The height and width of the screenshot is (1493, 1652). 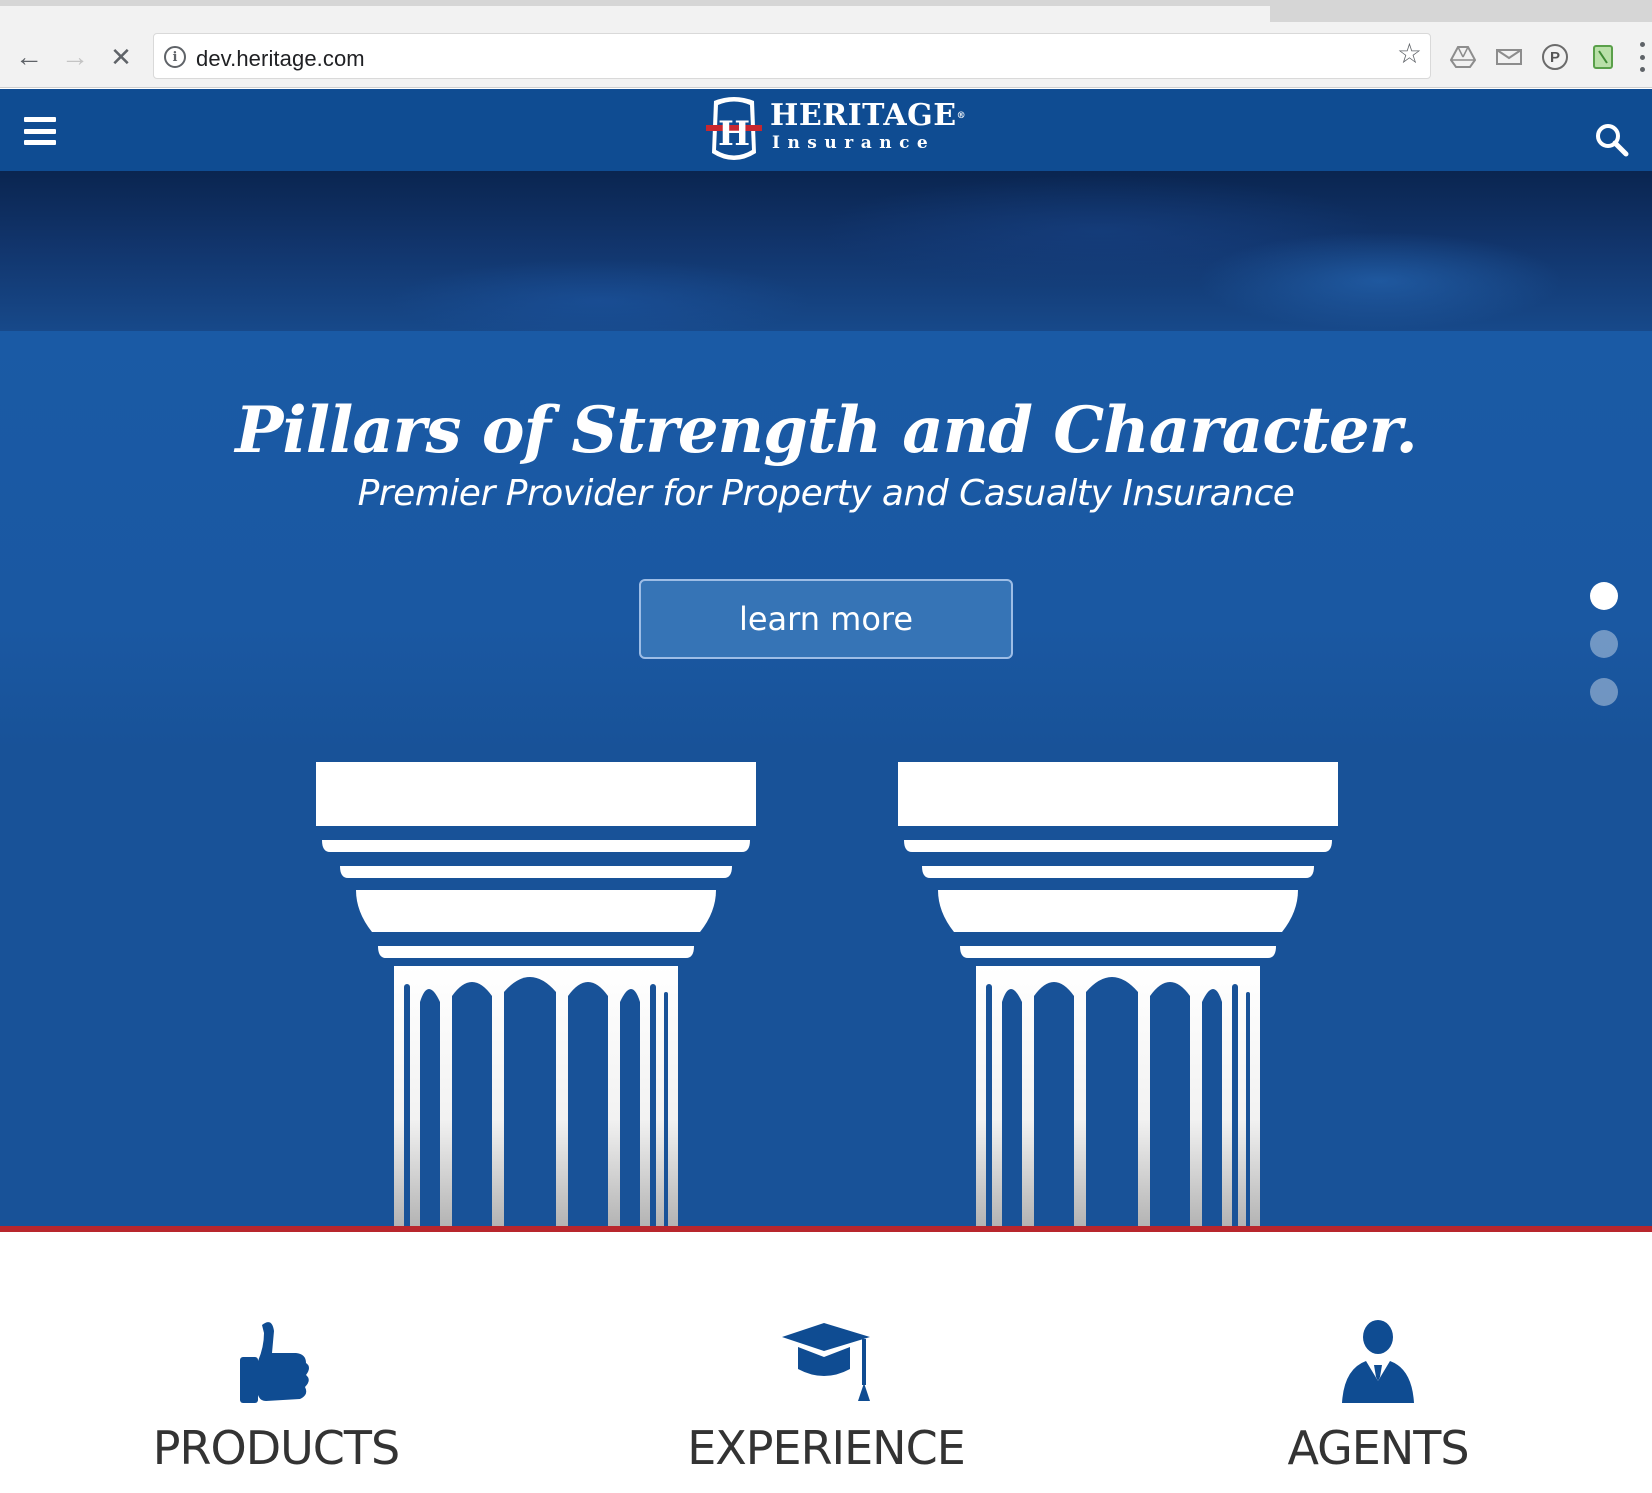 I want to click on feature-experience: EXPERIENCE, so click(x=826, y=1394).